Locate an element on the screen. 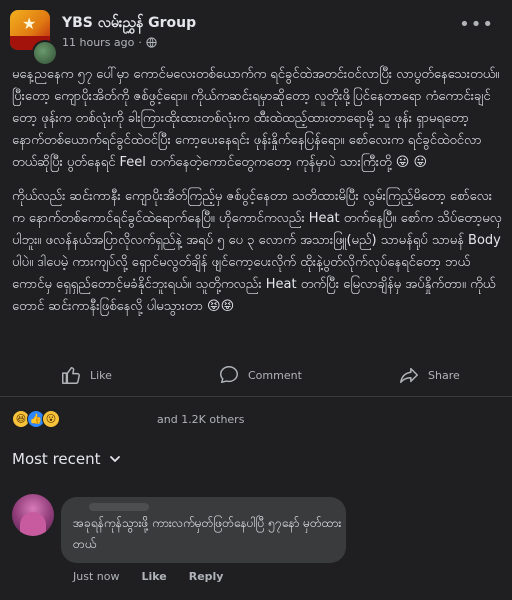 The width and height of the screenshot is (512, 600). thumbs-up-icon is located at coordinates (71, 375).